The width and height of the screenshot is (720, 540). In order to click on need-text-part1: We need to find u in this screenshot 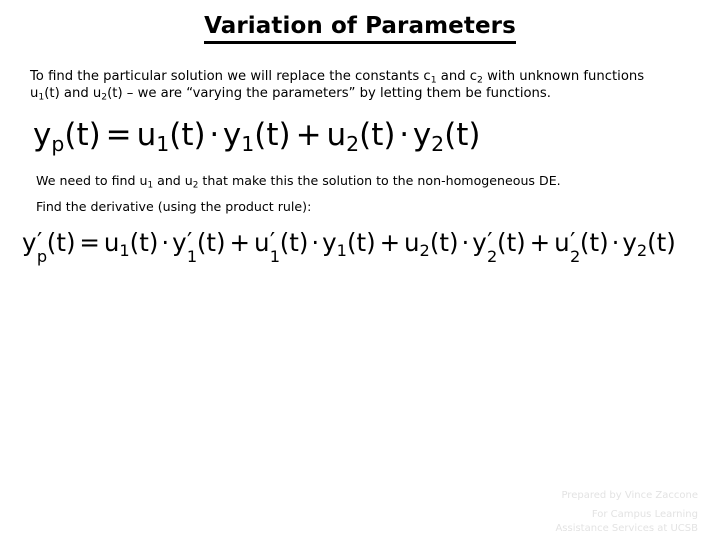, I will do `click(92, 180)`.